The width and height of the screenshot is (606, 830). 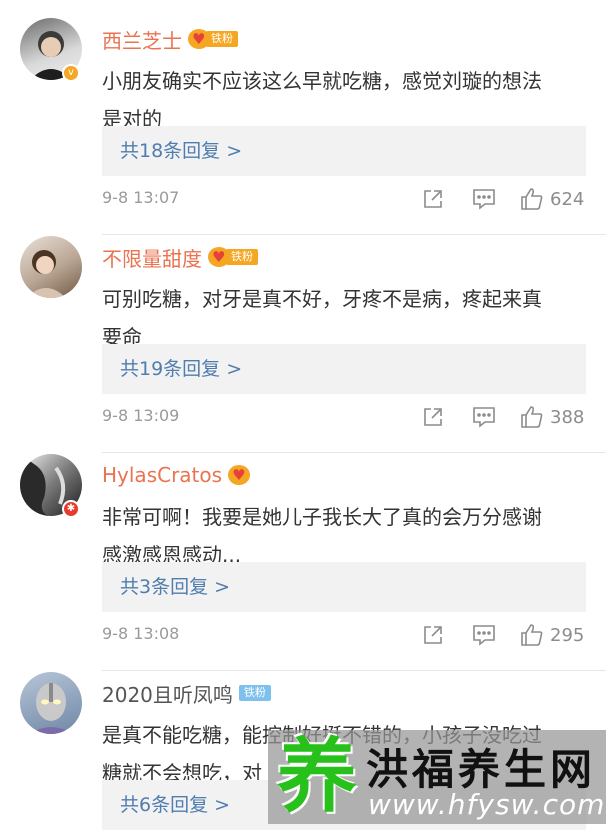 I want to click on sunshine-badge-icon: ✱, so click(x=71, y=509).